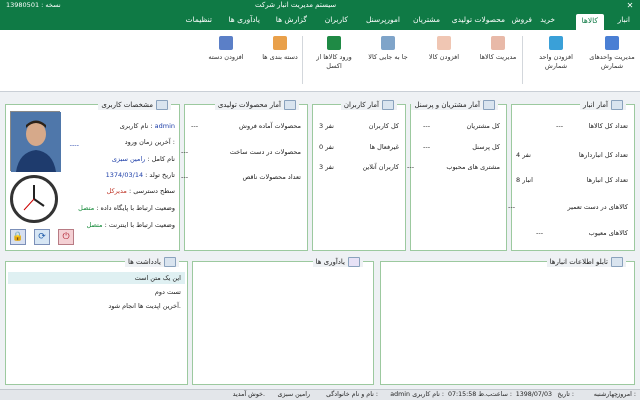 The image size is (640, 400). I want to click on tab-personnel: امورپرسنل, so click(383, 19).